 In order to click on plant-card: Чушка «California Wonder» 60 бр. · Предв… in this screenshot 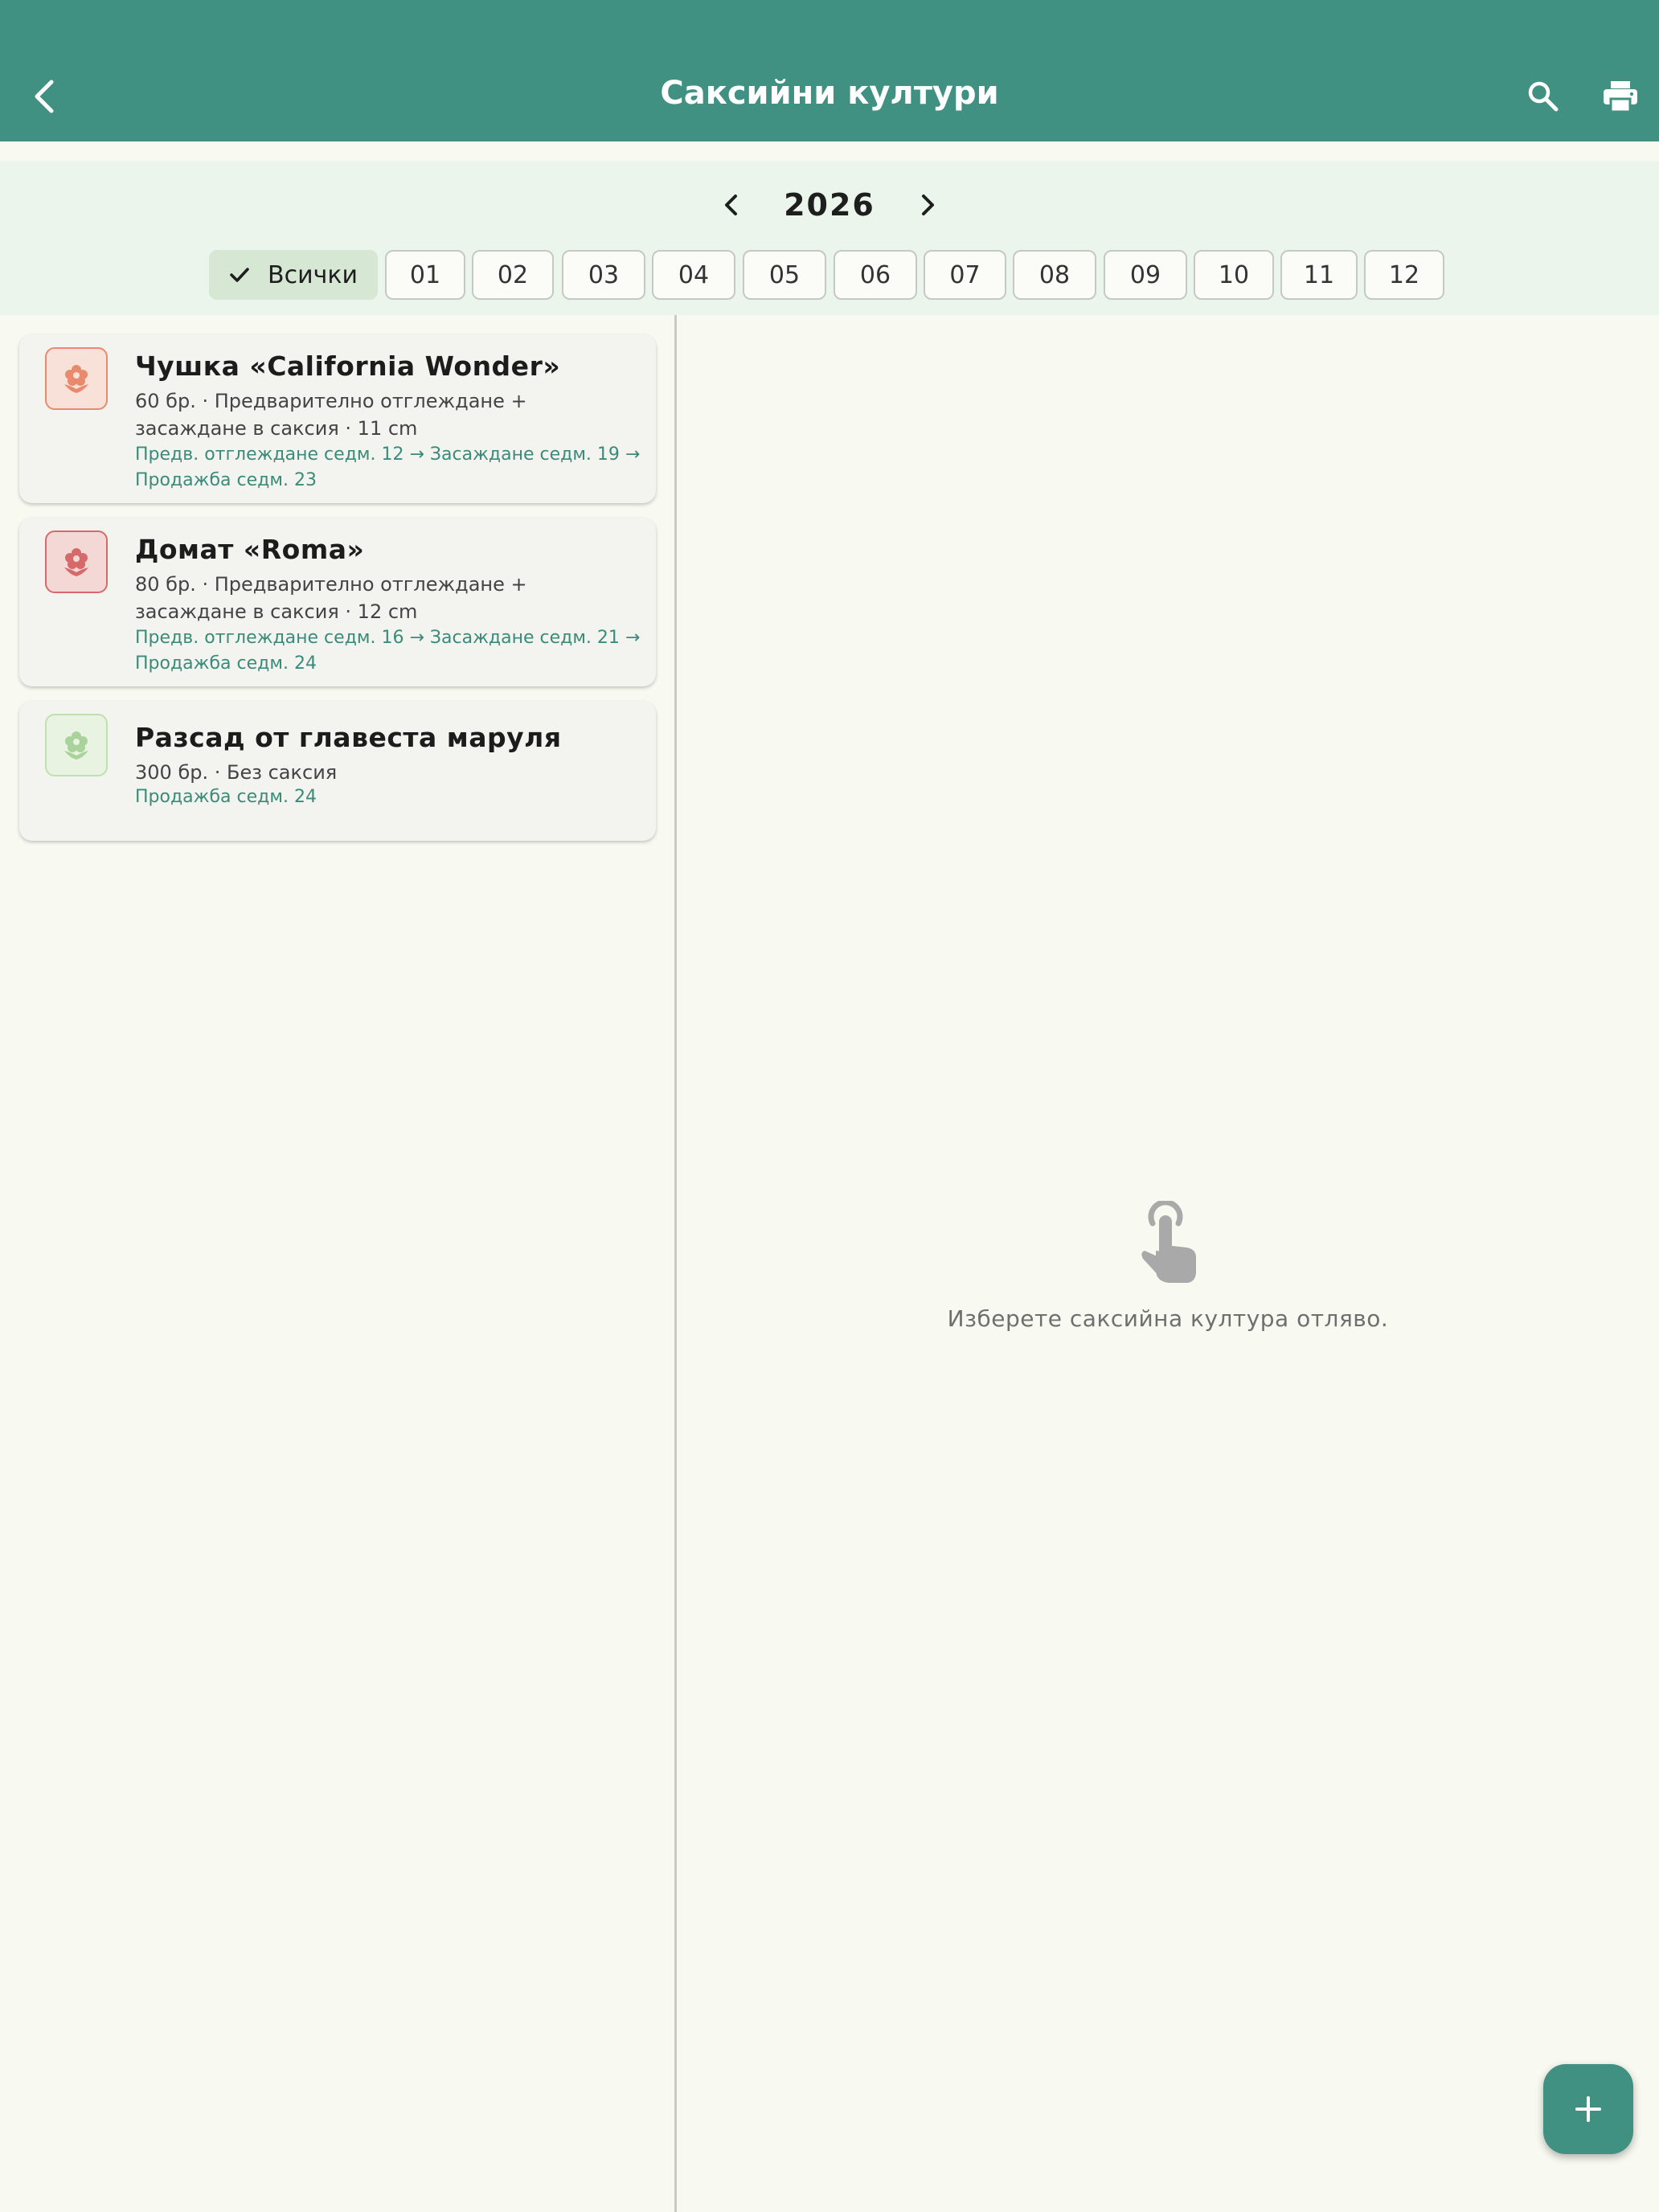, I will do `click(337, 418)`.